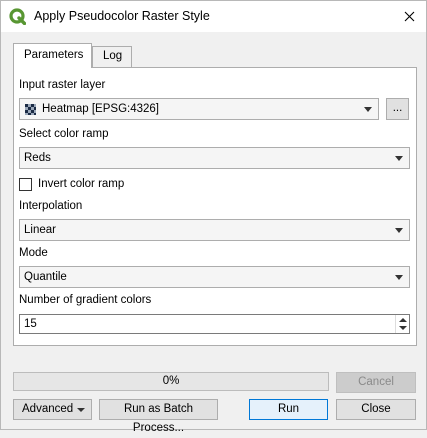  What do you see at coordinates (122, 16) in the screenshot?
I see `window-title: Apply Pseudocolor Raster Style` at bounding box center [122, 16].